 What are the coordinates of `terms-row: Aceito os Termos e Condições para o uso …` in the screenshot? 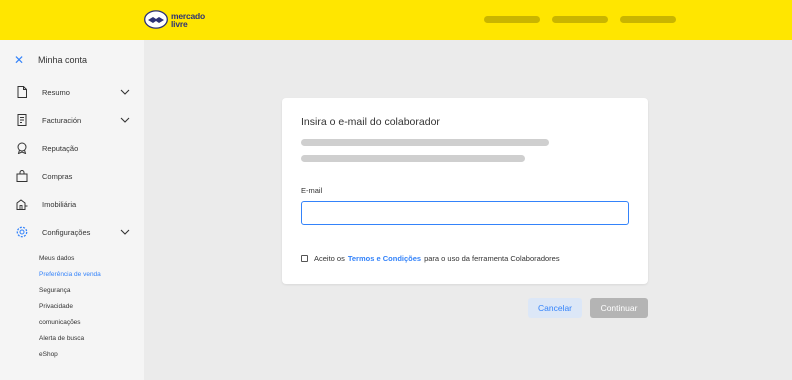 It's located at (430, 258).